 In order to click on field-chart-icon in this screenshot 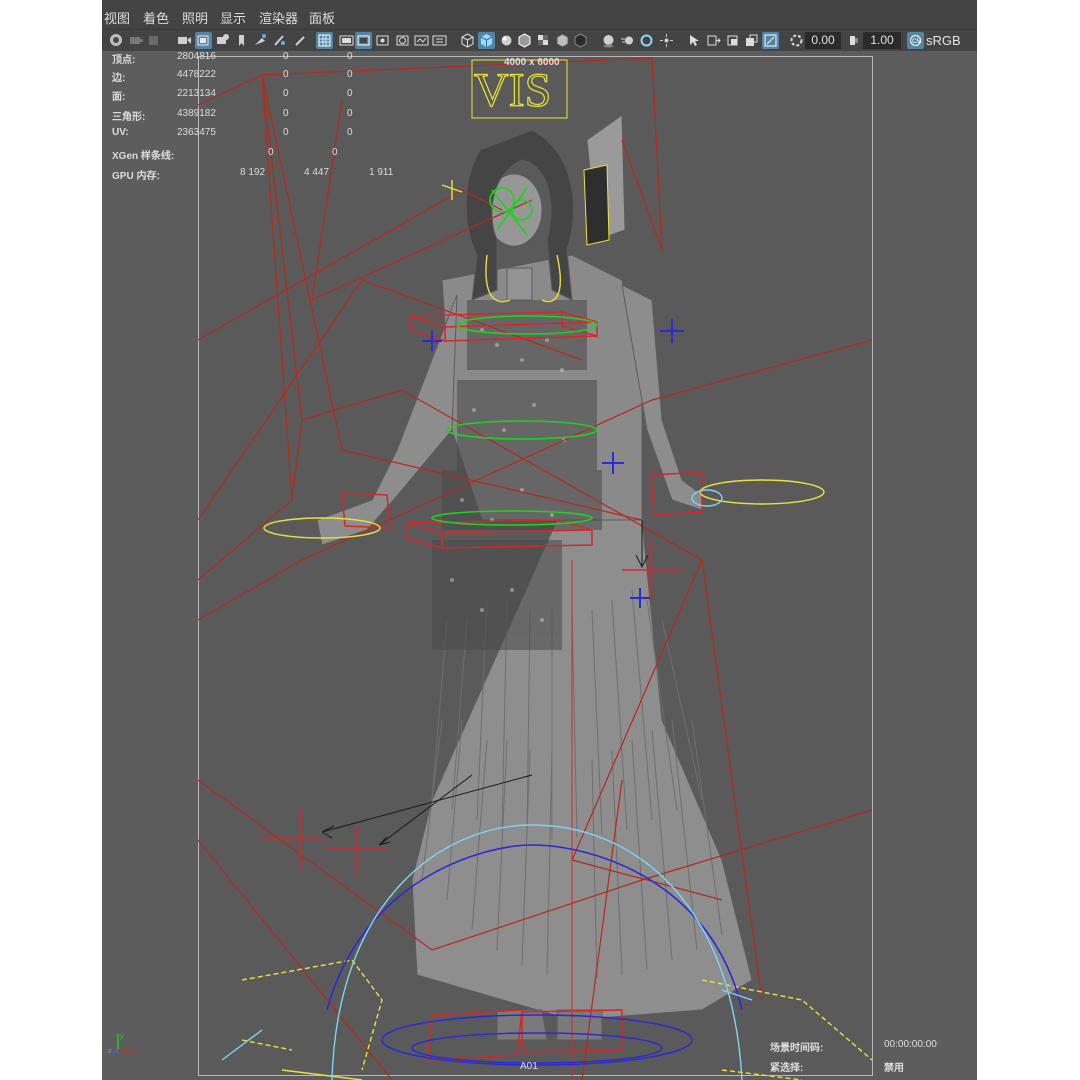, I will do `click(402, 40)`.